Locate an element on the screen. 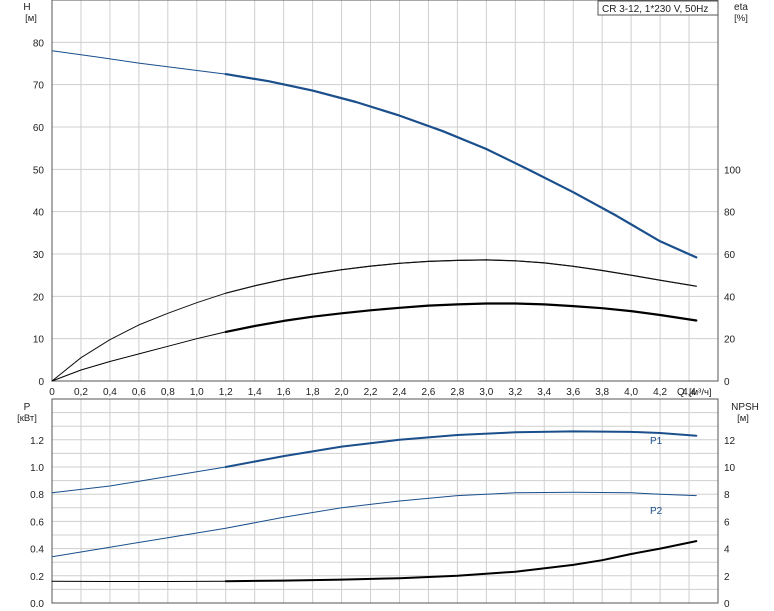  npsh-tick-label: 0 is located at coordinates (727, 604).